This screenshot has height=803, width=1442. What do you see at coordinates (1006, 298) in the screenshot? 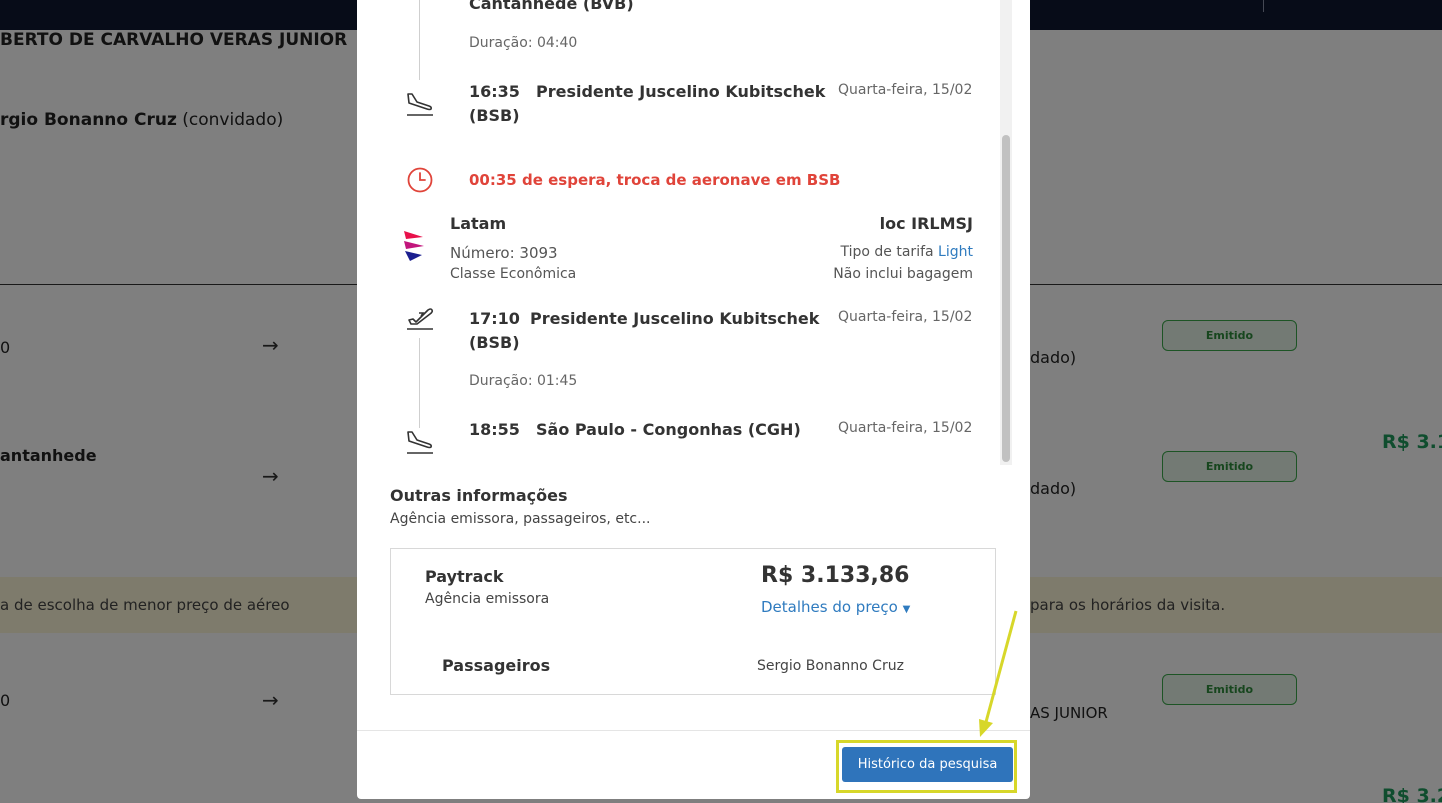
I see `modal-scrollbar-thumb` at bounding box center [1006, 298].